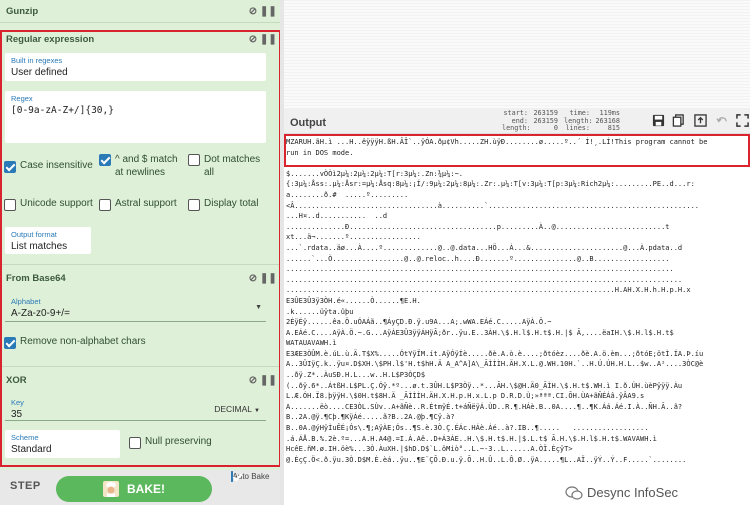  What do you see at coordinates (577, 128) in the screenshot?
I see `stat-label: lines:` at bounding box center [577, 128].